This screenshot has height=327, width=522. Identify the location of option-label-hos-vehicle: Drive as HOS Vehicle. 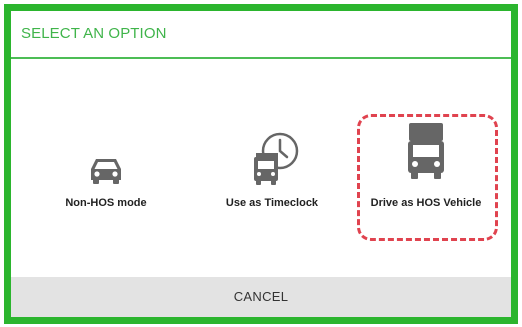
(426, 203).